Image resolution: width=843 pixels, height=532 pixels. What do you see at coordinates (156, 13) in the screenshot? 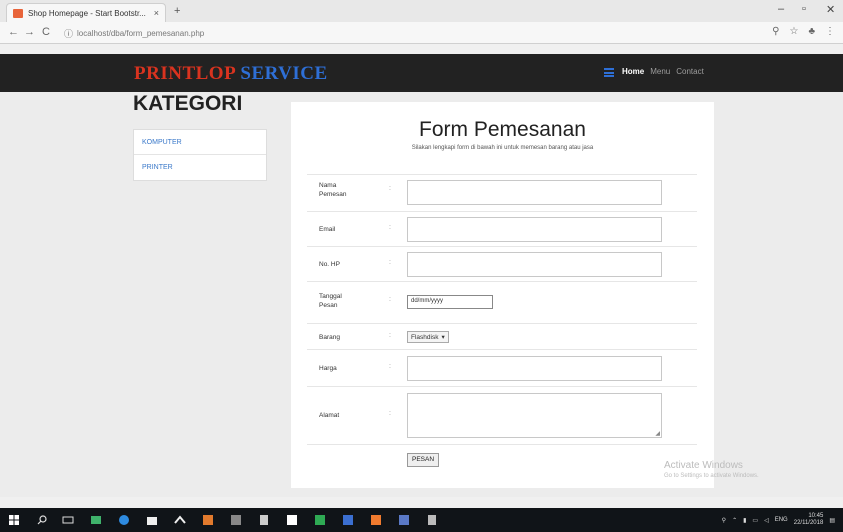
I see `tab-close-icon: ×` at bounding box center [156, 13].